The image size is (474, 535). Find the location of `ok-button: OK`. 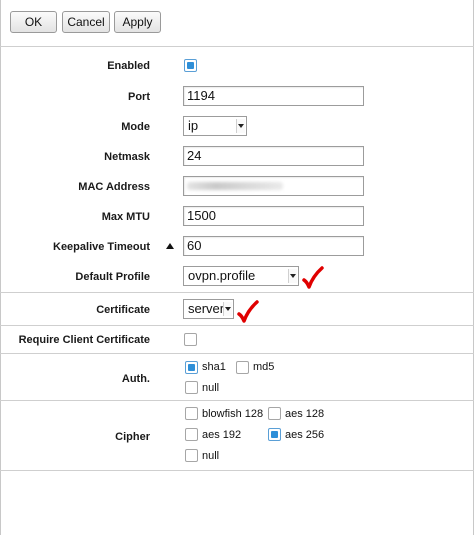

ok-button: OK is located at coordinates (33, 22).